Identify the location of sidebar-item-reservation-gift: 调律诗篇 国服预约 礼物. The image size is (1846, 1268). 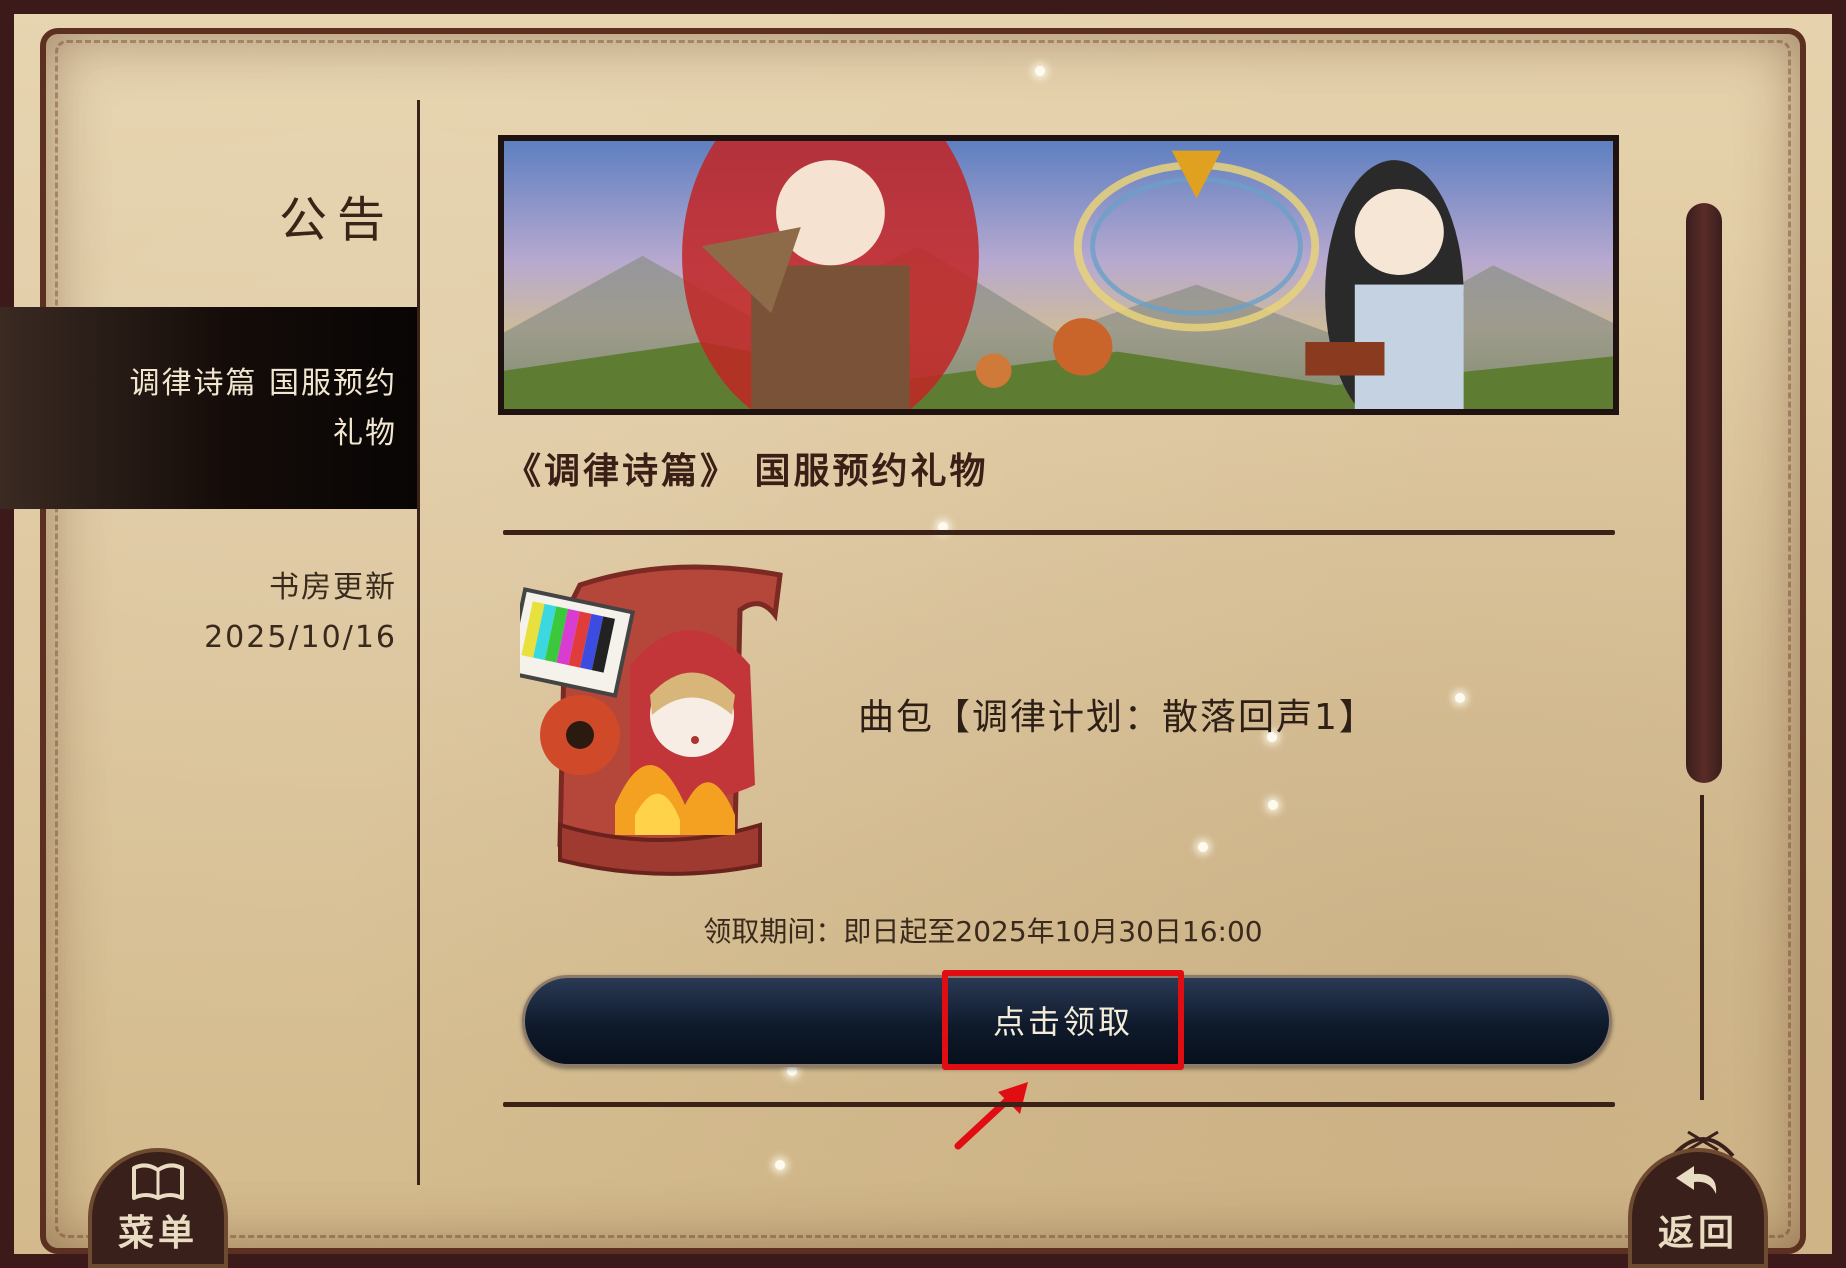
(208, 408).